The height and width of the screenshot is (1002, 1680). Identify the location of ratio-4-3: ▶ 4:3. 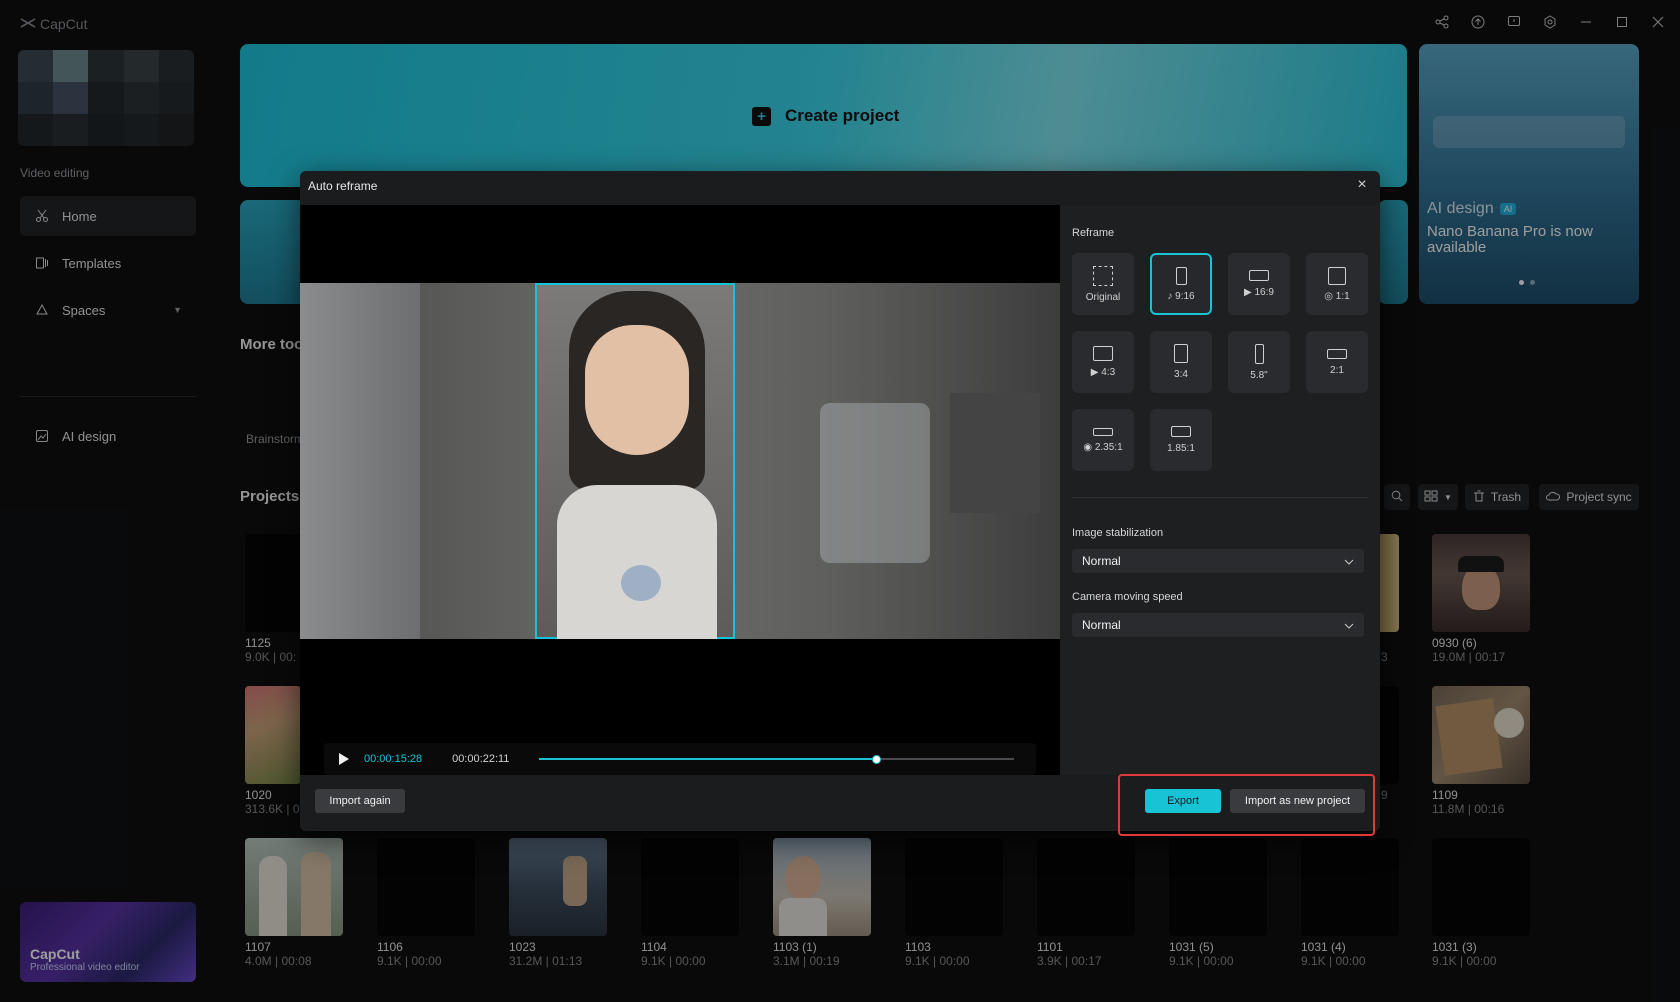
(1103, 362).